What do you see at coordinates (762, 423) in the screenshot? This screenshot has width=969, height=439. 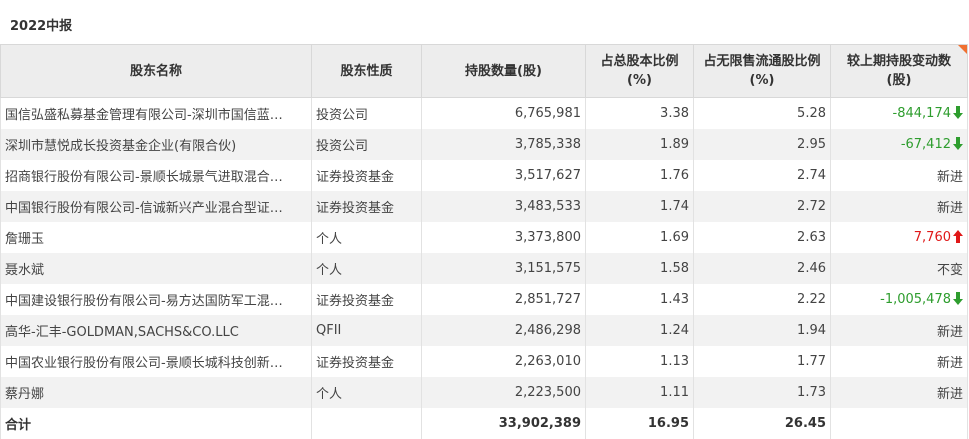 I see `total-pct-float: 26.45` at bounding box center [762, 423].